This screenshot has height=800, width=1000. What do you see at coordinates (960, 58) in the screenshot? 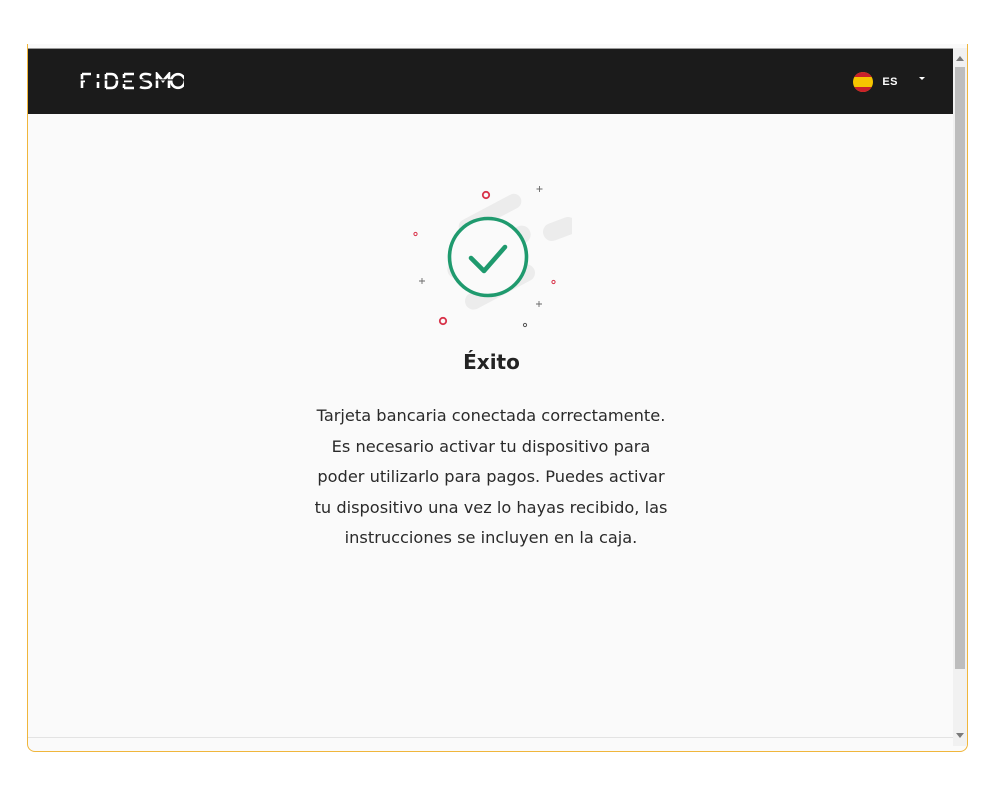
I see `scroll-up-arrow-icon` at bounding box center [960, 58].